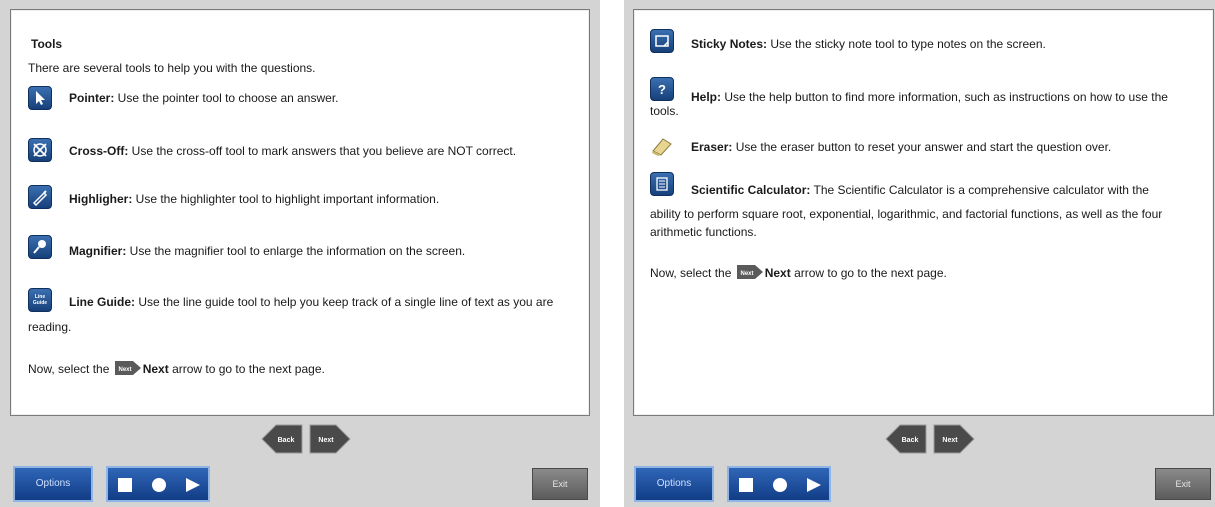  What do you see at coordinates (703, 232) in the screenshot?
I see `tool-description-continued: arithmetic functions.` at bounding box center [703, 232].